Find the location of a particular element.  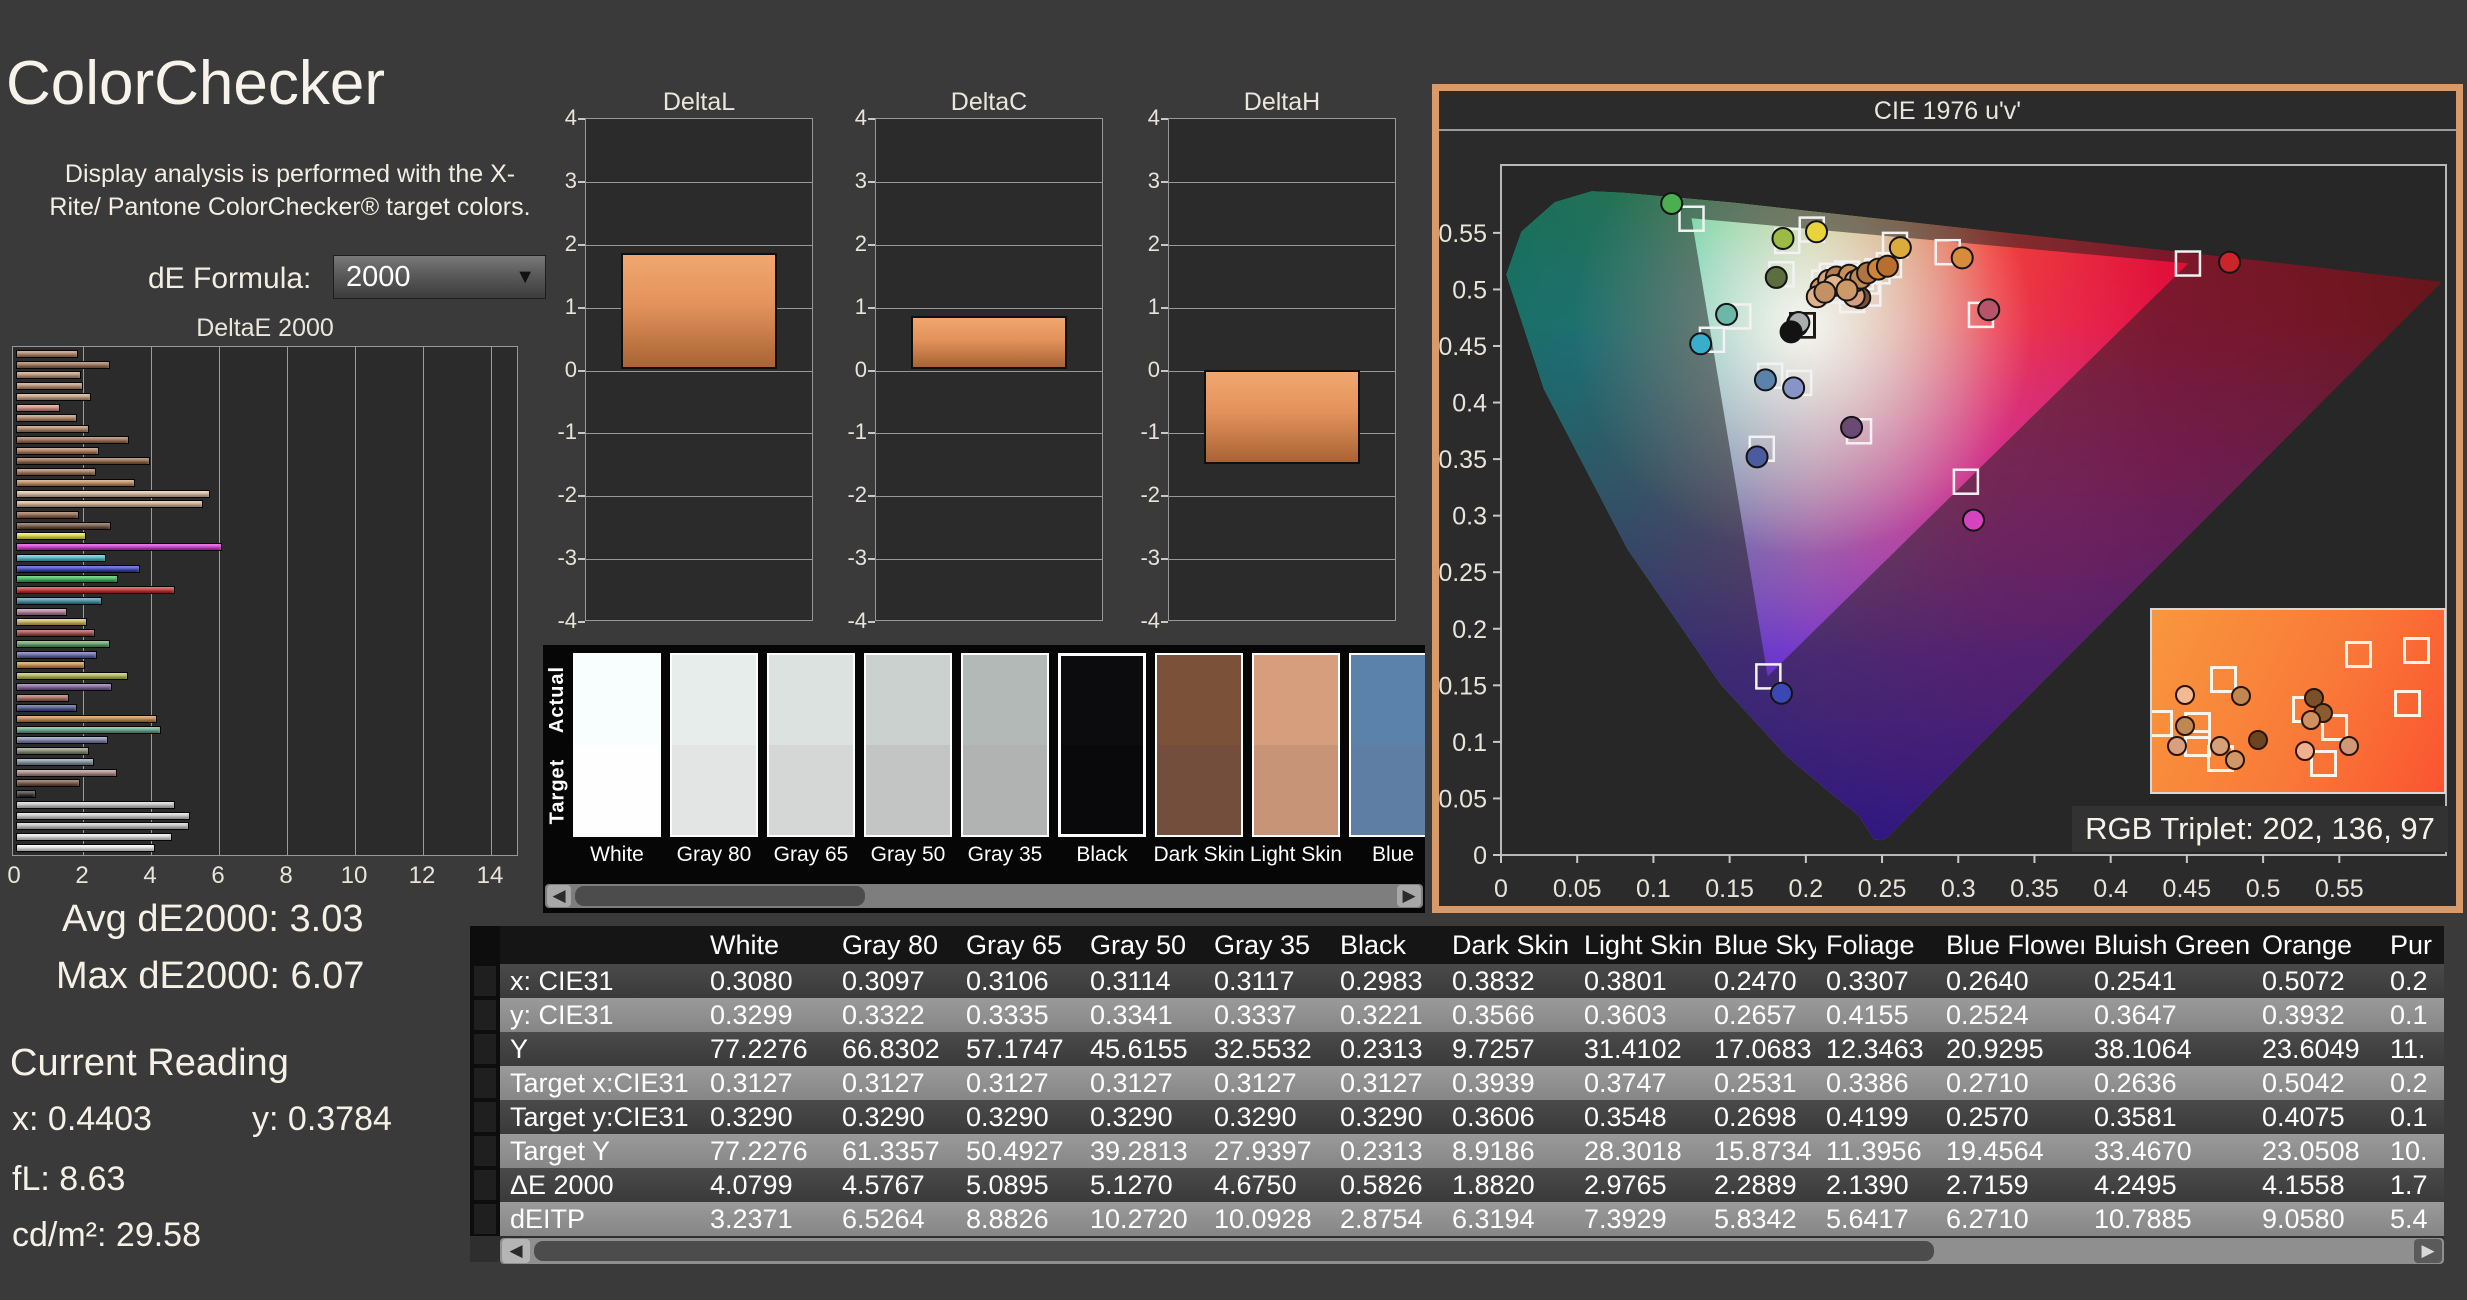

swatch-dark-skin is located at coordinates (1199, 745).